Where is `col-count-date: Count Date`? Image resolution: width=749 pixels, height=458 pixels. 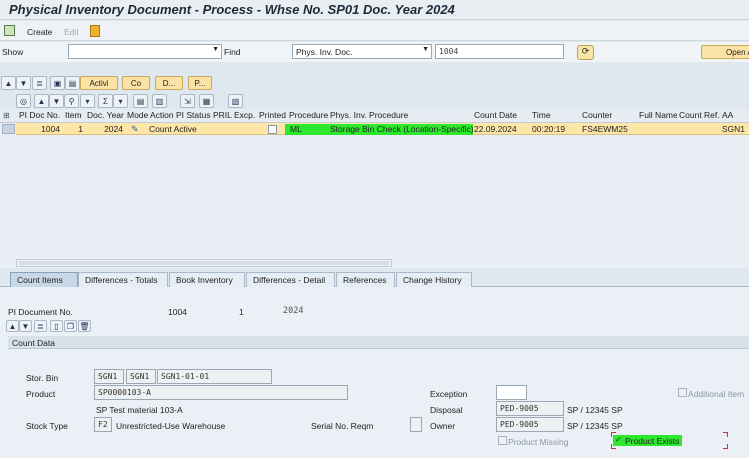 col-count-date: Count Date is located at coordinates (501, 116).